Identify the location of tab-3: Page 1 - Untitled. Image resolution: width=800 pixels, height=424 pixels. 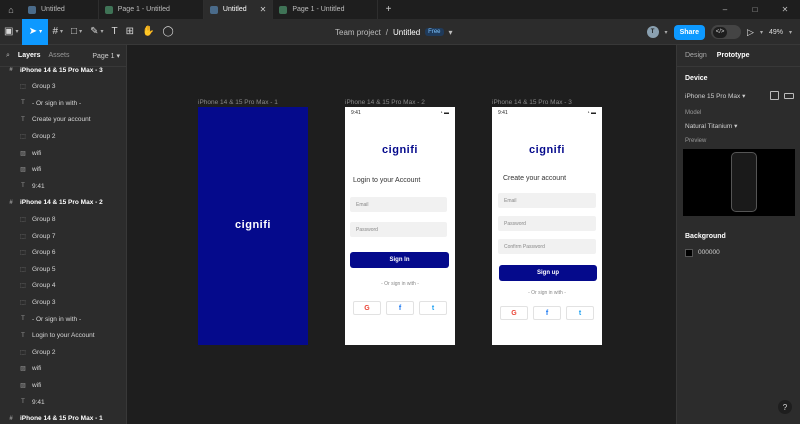
(326, 9).